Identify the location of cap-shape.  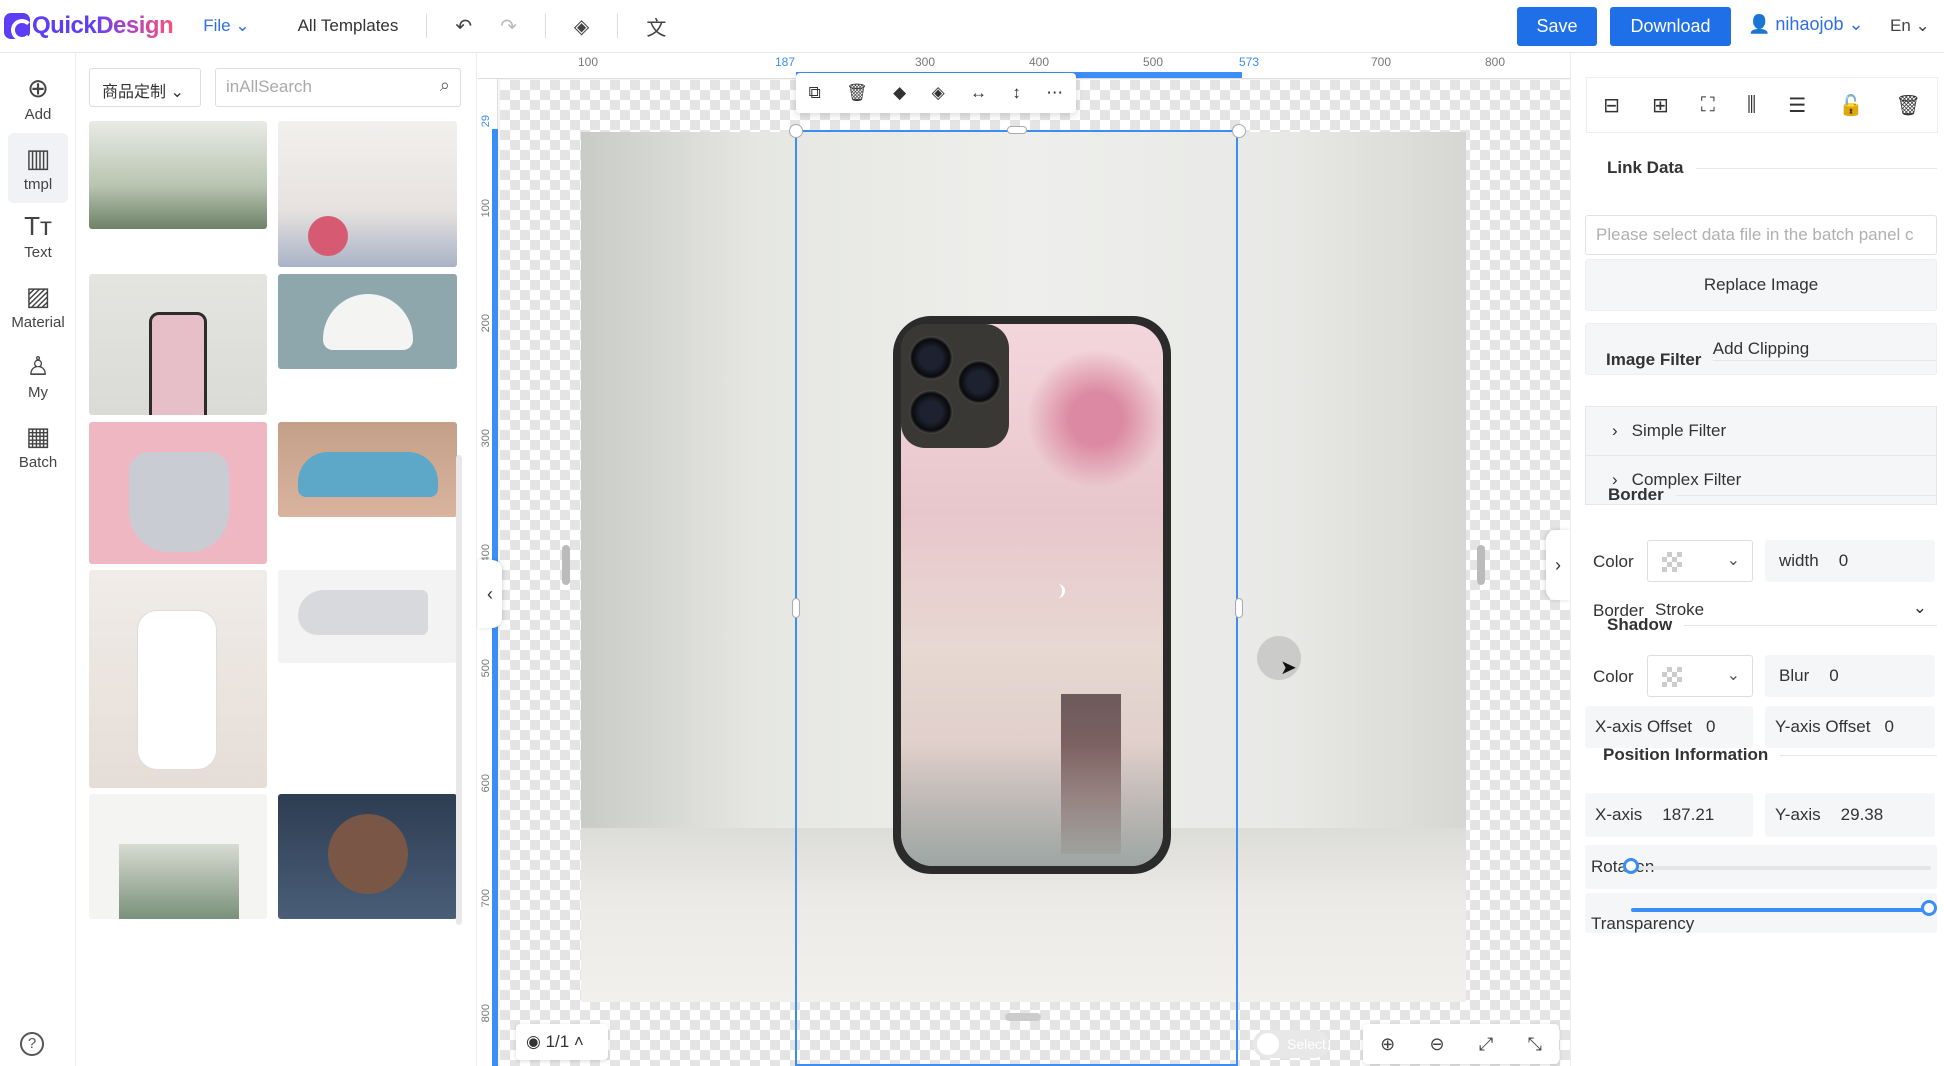
(368, 322).